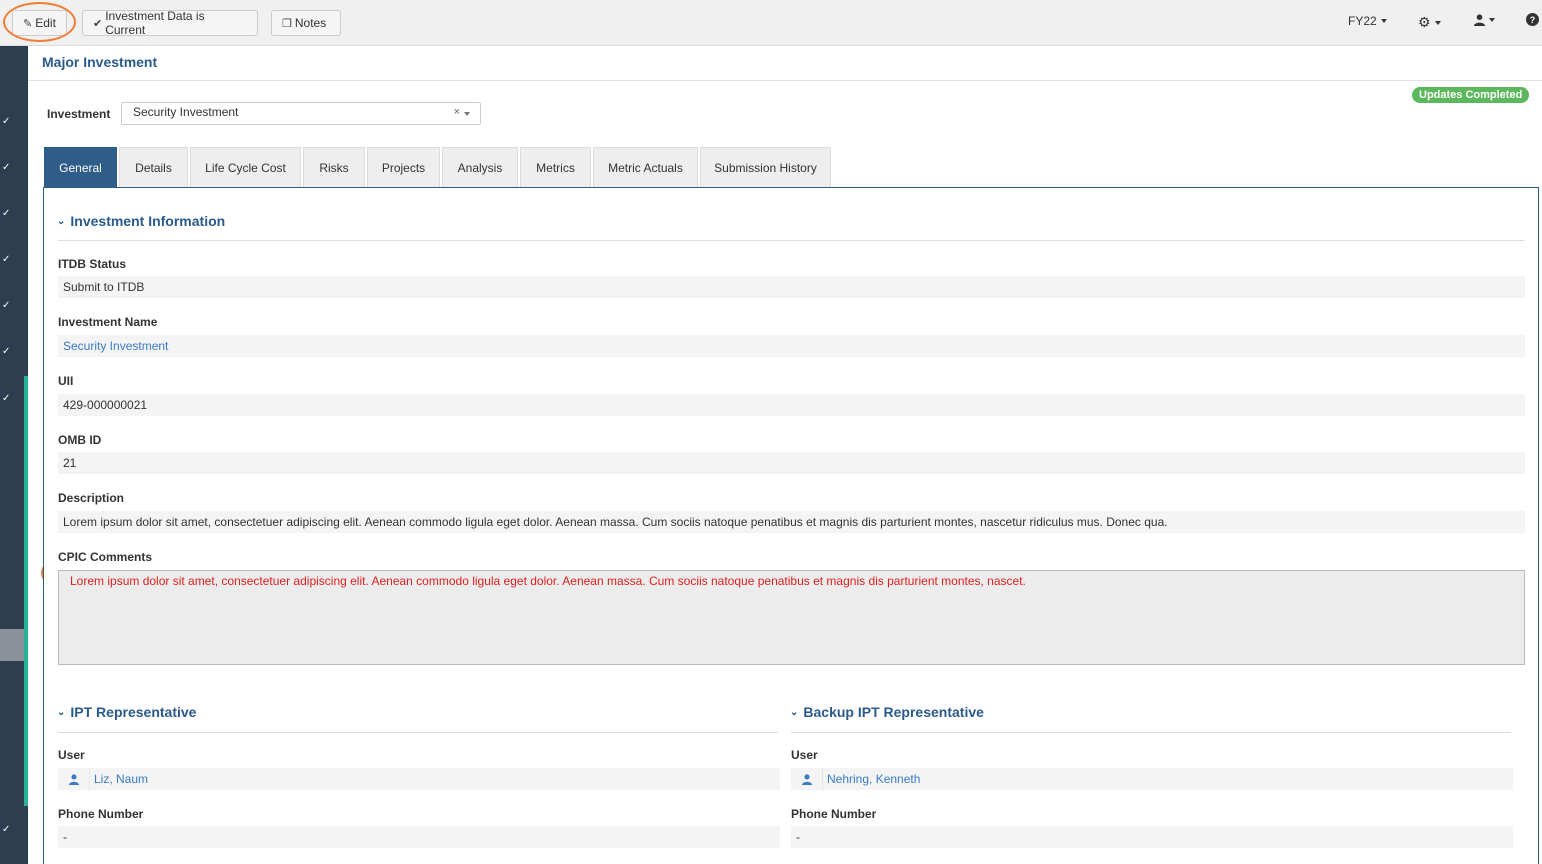  I want to click on investment-info-heading: ⌄ Investment Information, so click(141, 221).